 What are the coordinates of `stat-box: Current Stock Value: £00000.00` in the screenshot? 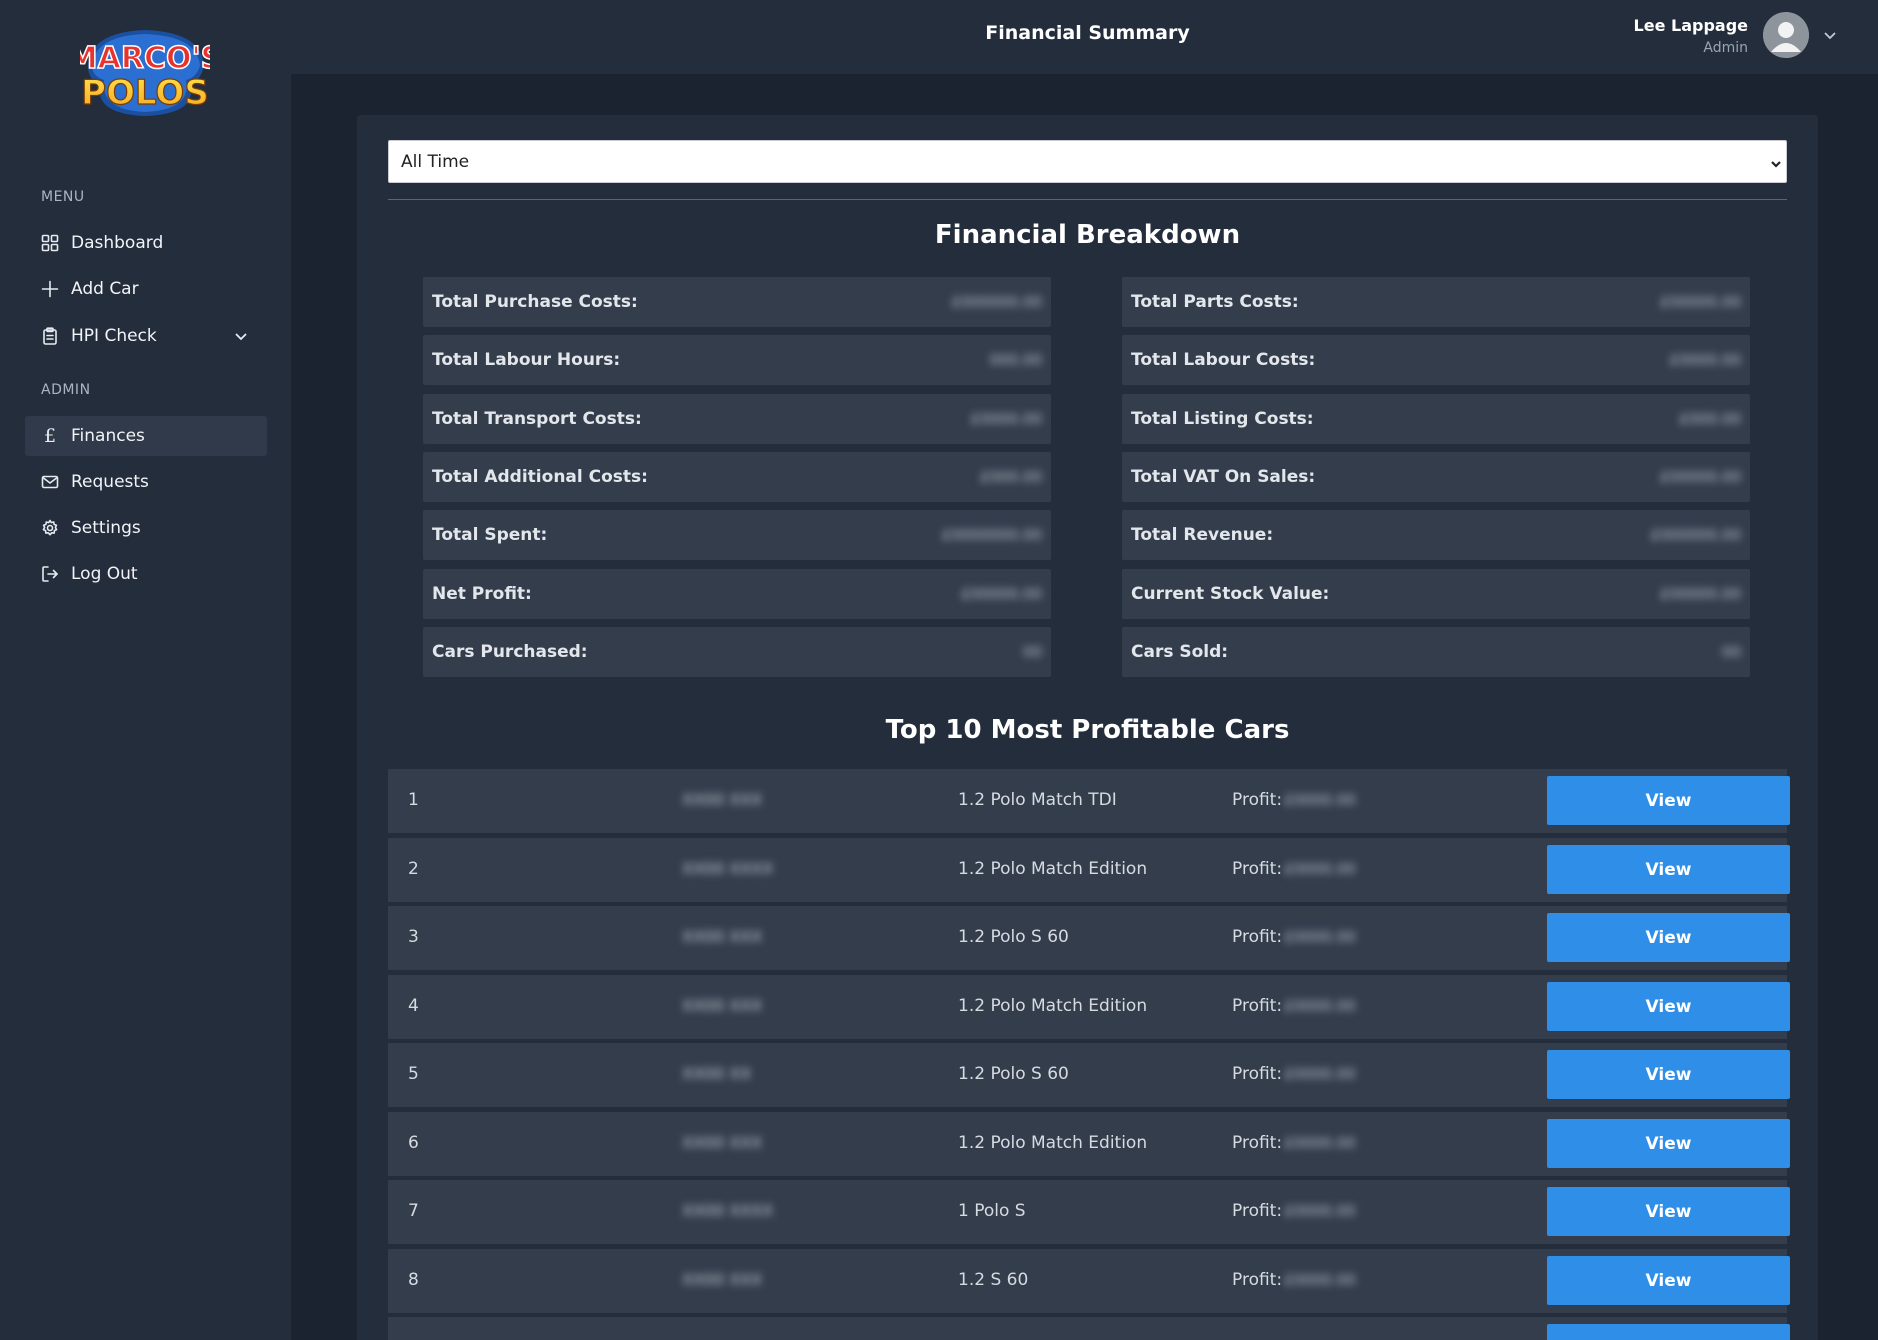 It's located at (1436, 594).